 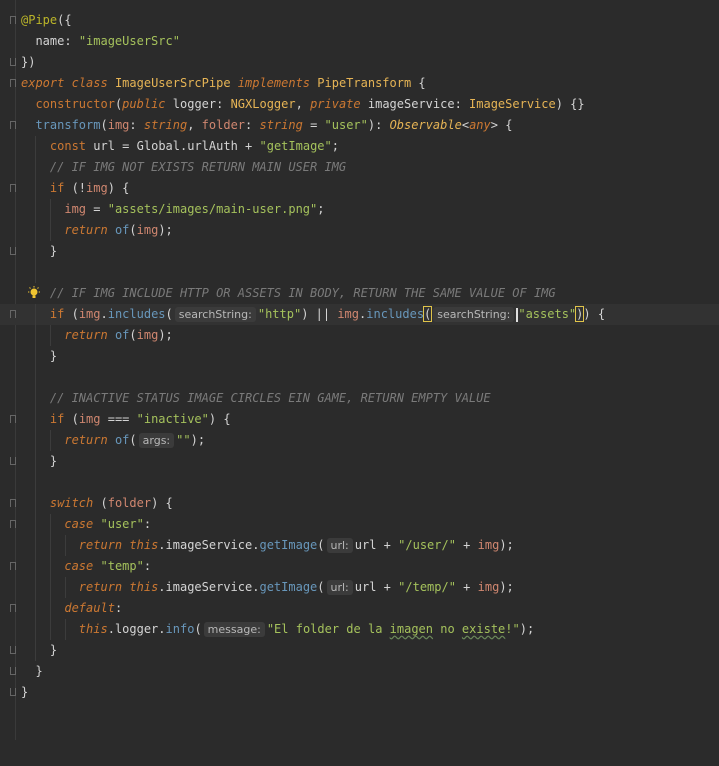 What do you see at coordinates (129, 41) in the screenshot?
I see `string-literal: "imageUserSrc"` at bounding box center [129, 41].